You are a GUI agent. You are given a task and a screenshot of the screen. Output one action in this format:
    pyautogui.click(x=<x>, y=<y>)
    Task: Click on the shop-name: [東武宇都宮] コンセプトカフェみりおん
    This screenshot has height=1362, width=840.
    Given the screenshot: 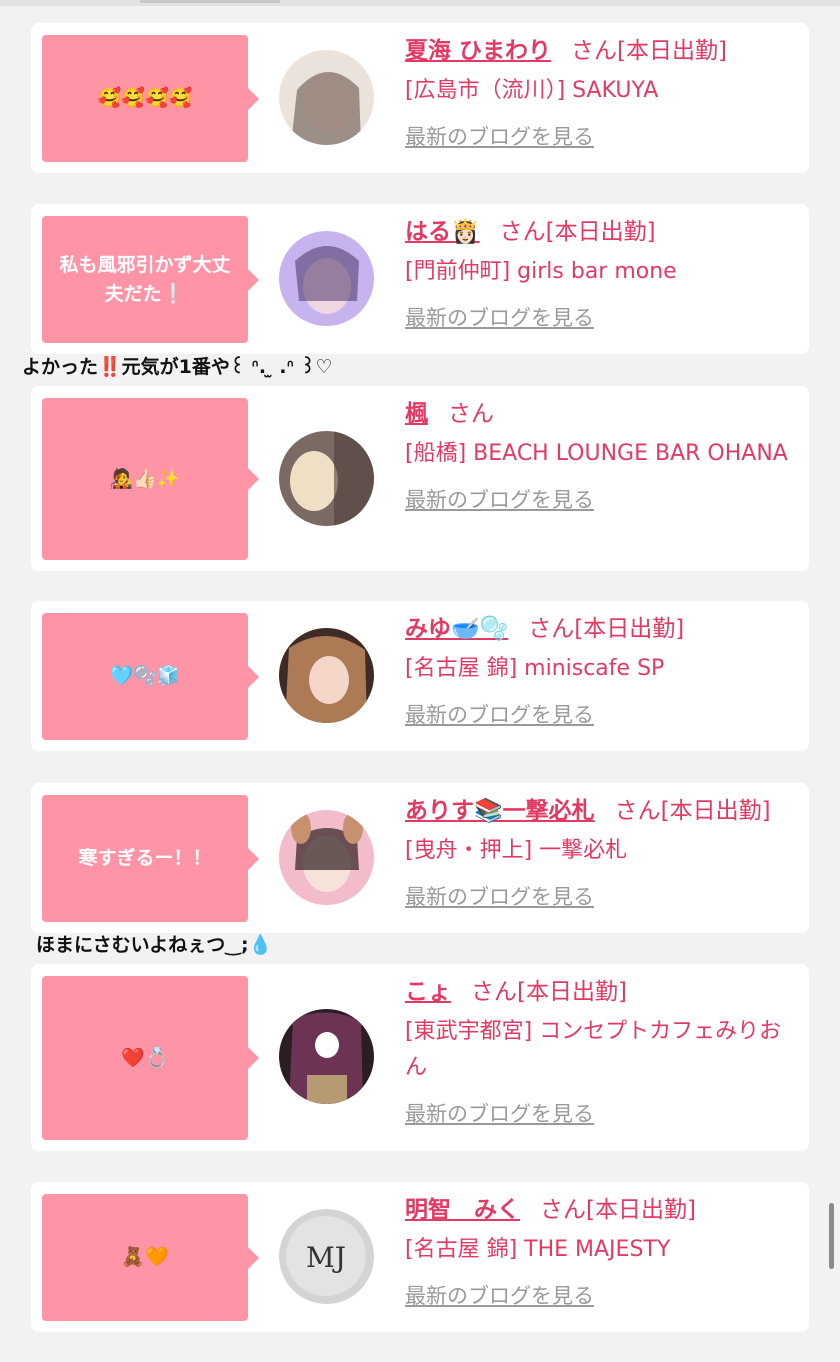 What is the action you would take?
    pyautogui.click(x=593, y=1049)
    